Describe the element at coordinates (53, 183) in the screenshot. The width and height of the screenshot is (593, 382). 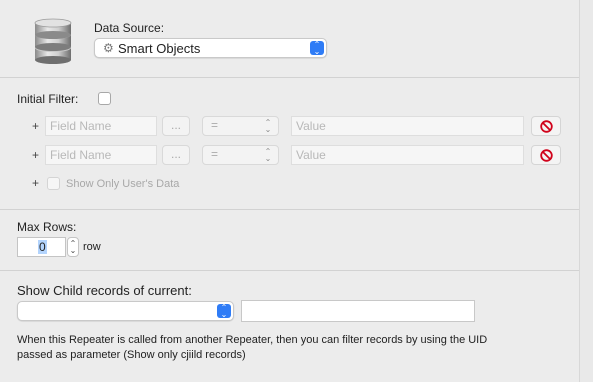
I see `show-only-users-data-checkbox` at that location.